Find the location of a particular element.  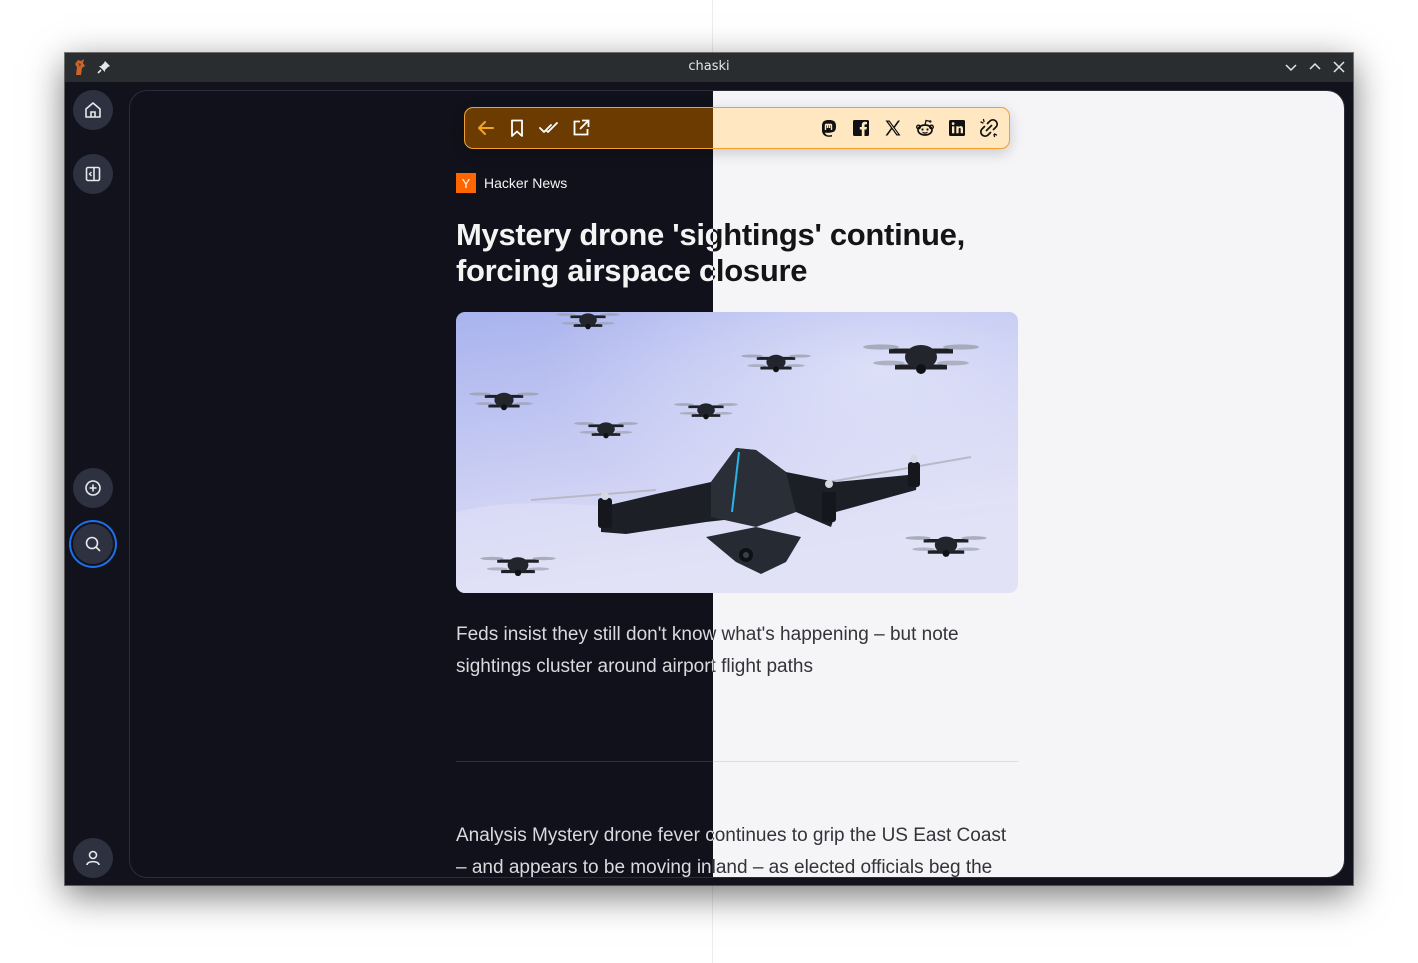

search-icon is located at coordinates (93, 544).